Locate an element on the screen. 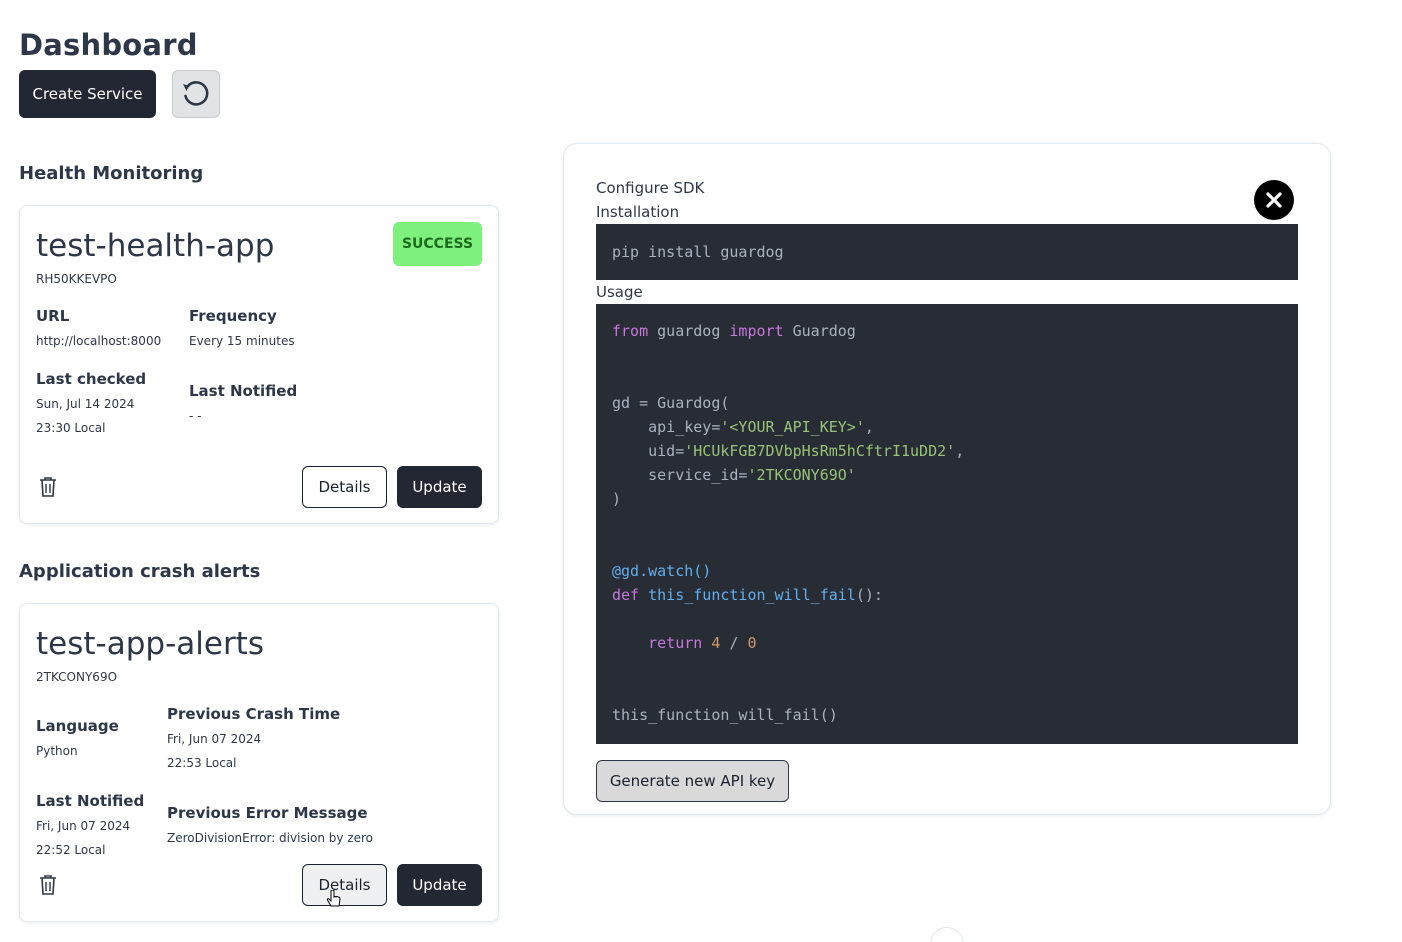  page-title: Dashboard is located at coordinates (108, 45).